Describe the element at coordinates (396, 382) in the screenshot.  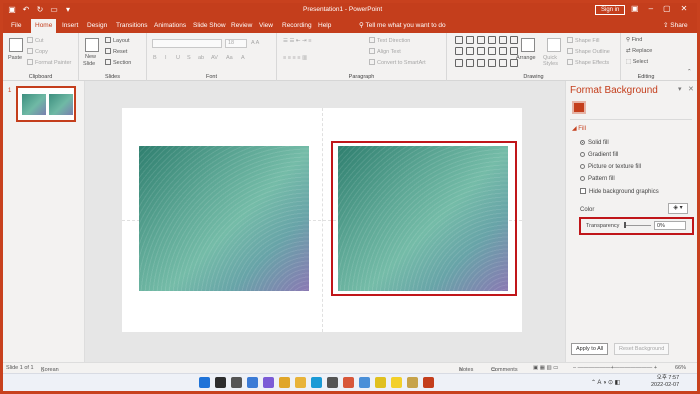
I see `kakaotalk-icon` at that location.